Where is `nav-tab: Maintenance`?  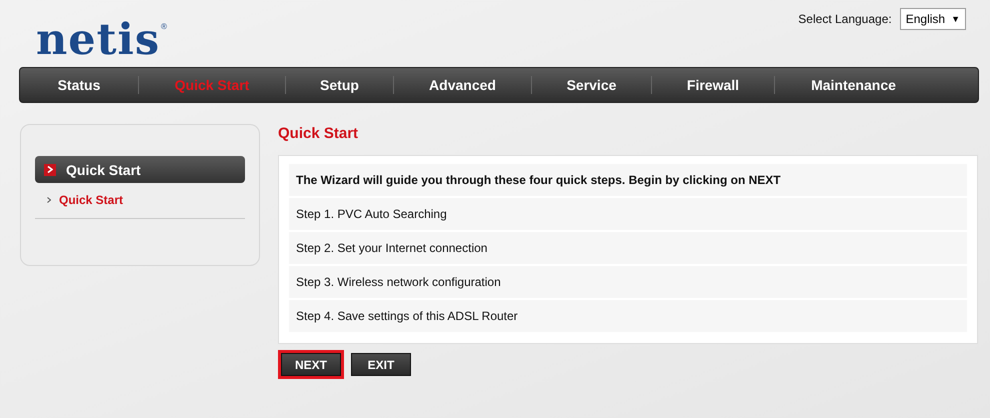
nav-tab: Maintenance is located at coordinates (853, 85).